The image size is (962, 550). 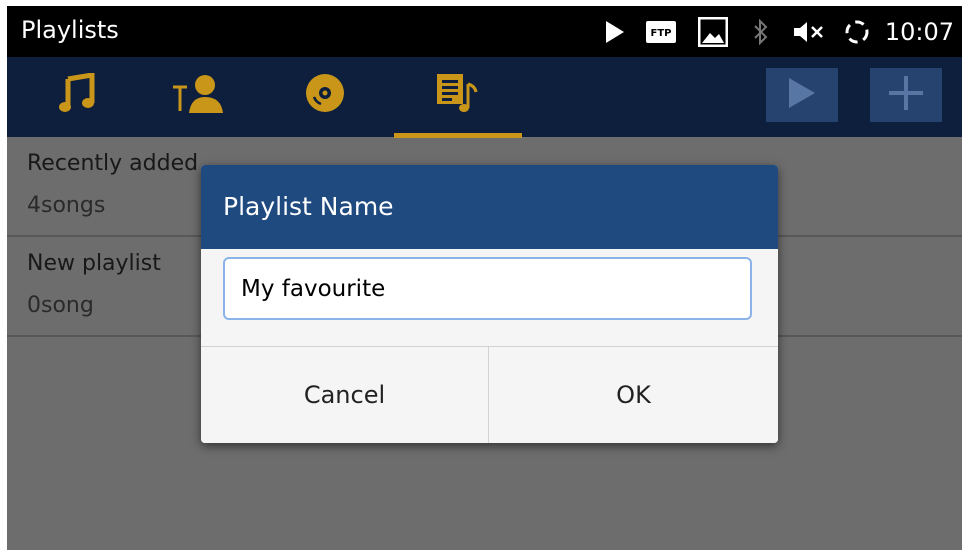 I want to click on tab-songs, so click(x=77, y=95).